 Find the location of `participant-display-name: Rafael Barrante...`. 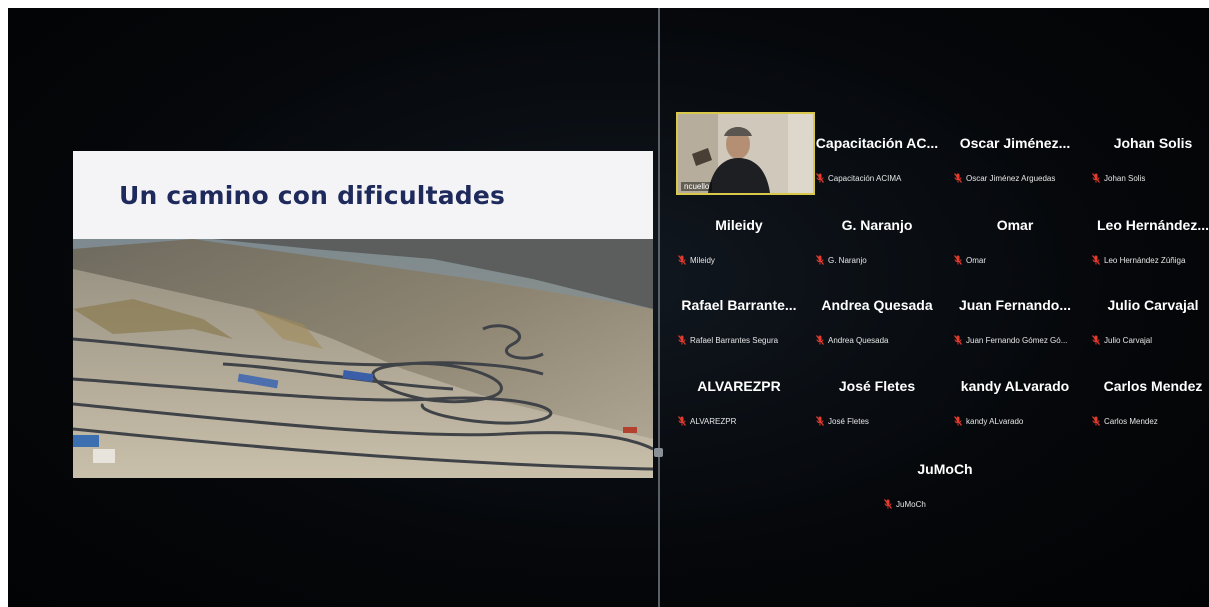

participant-display-name: Rafael Barrante... is located at coordinates (739, 305).